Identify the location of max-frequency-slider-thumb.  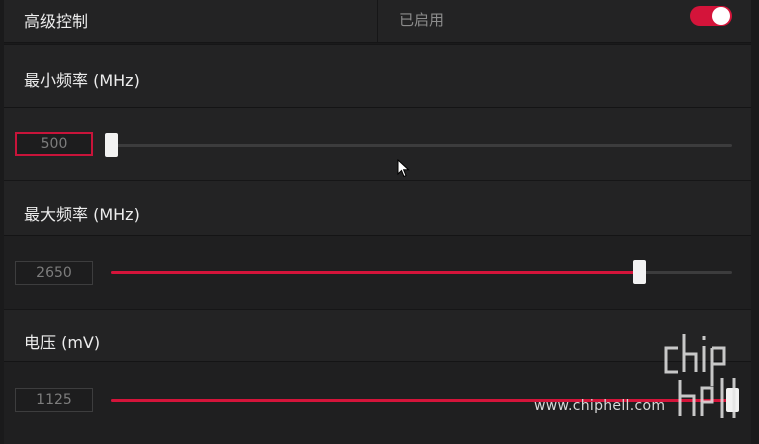
(639, 272).